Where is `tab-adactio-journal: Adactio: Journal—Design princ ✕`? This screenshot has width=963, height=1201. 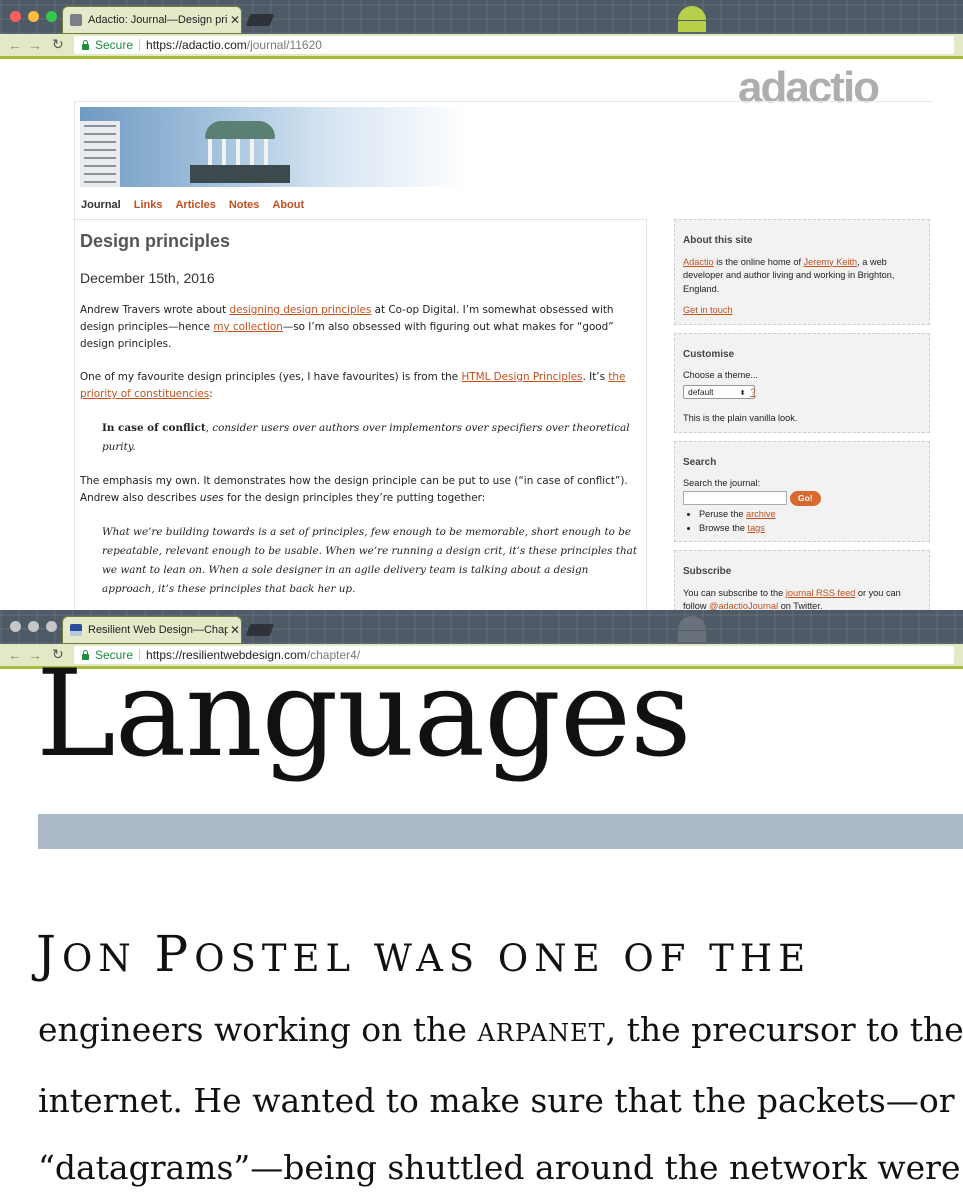 tab-adactio-journal: Adactio: Journal—Design princ ✕ is located at coordinates (152, 20).